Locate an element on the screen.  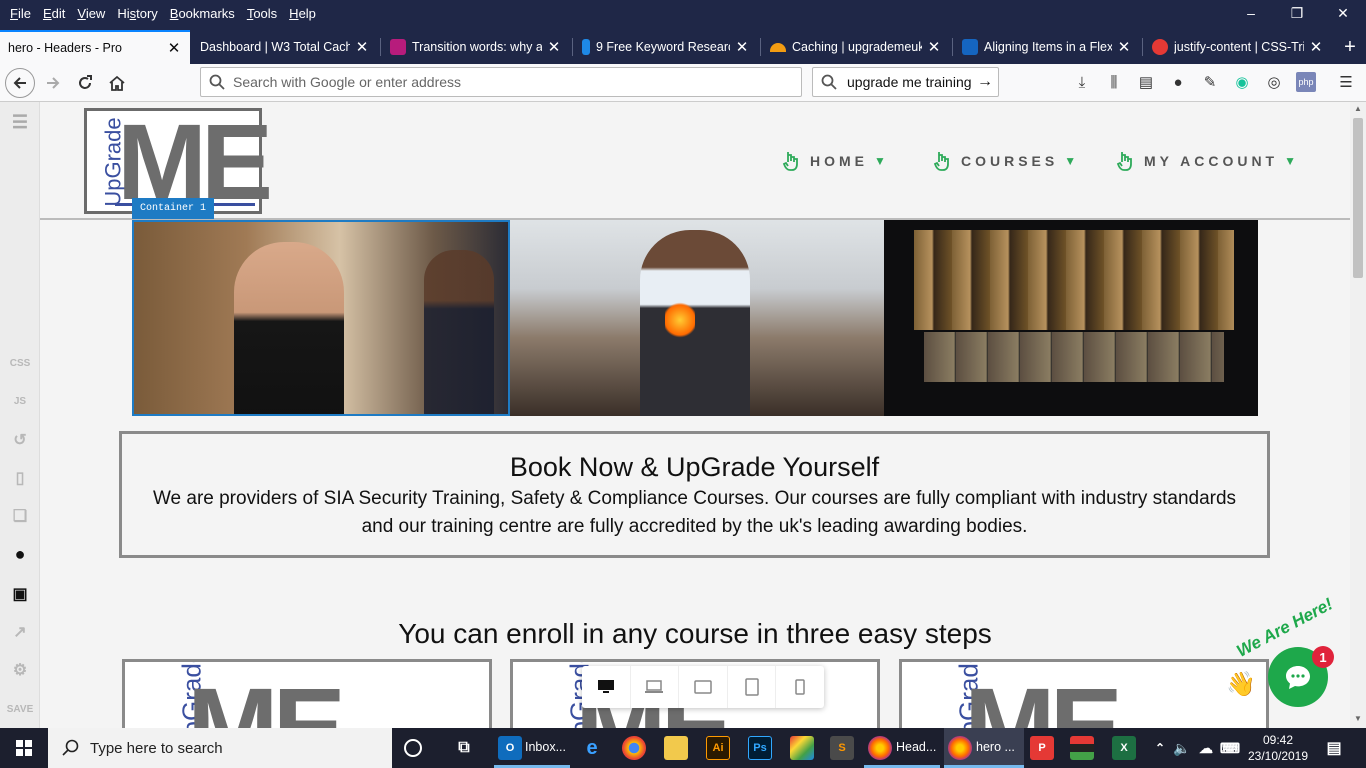
chevron-down-circle-icon: ● is located at coordinates (20, 554).